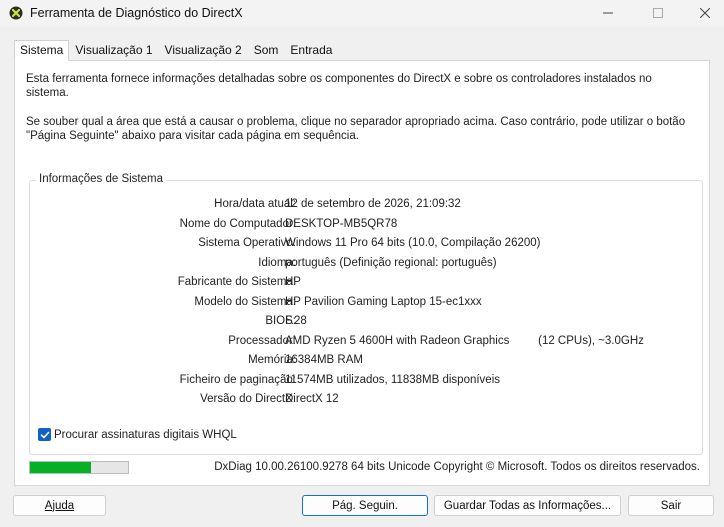 This screenshot has height=527, width=724. What do you see at coordinates (367, 401) in the screenshot?
I see `info-row: Versão do DirectX: DirectX 12` at bounding box center [367, 401].